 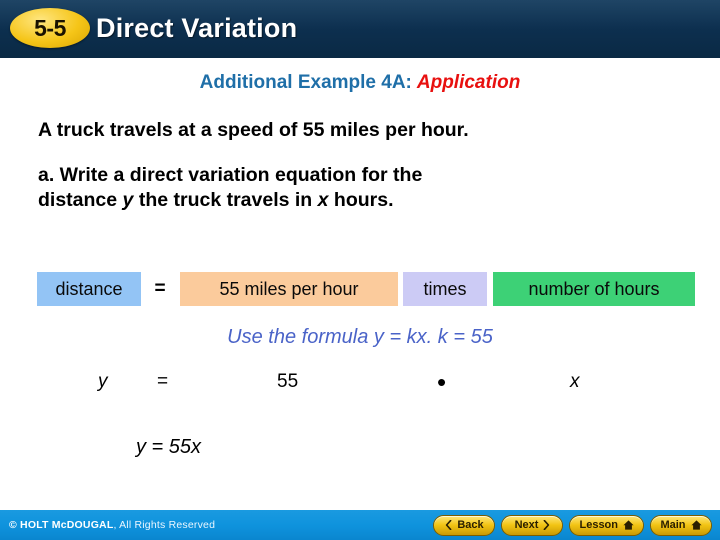 I want to click on slide-header: 5-5 Direct Variation, so click(x=360, y=29).